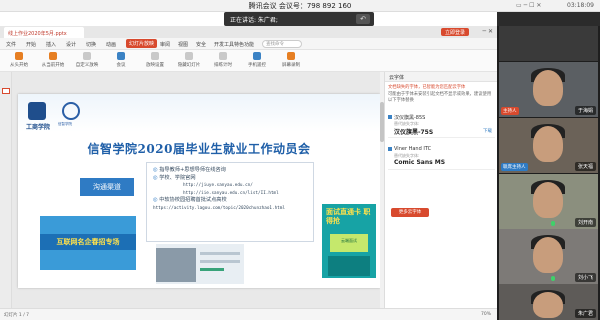 This screenshot has height=320, width=600. I want to click on tool-screen-record: 屏幕录制, so click(291, 60).